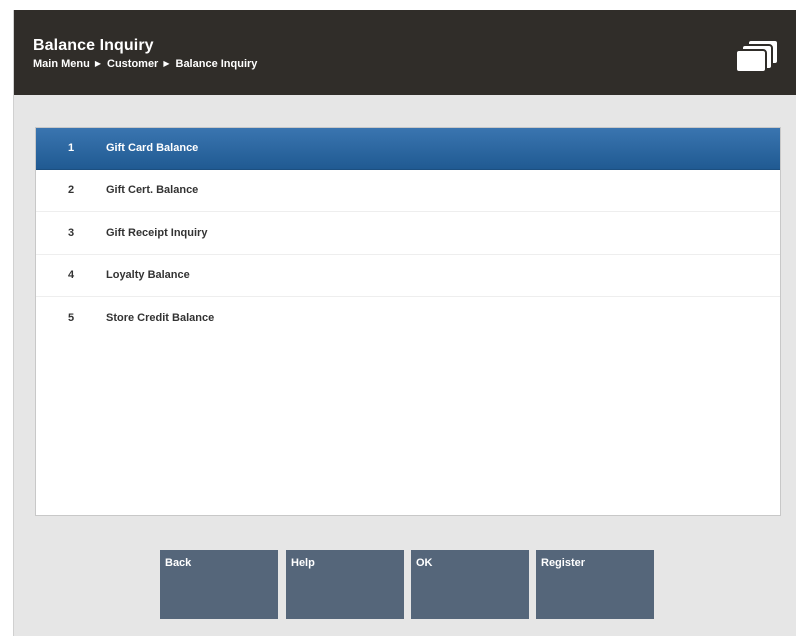  I want to click on menu-item-store-credit-balance: 5 Store Credit Balance, so click(408, 319).